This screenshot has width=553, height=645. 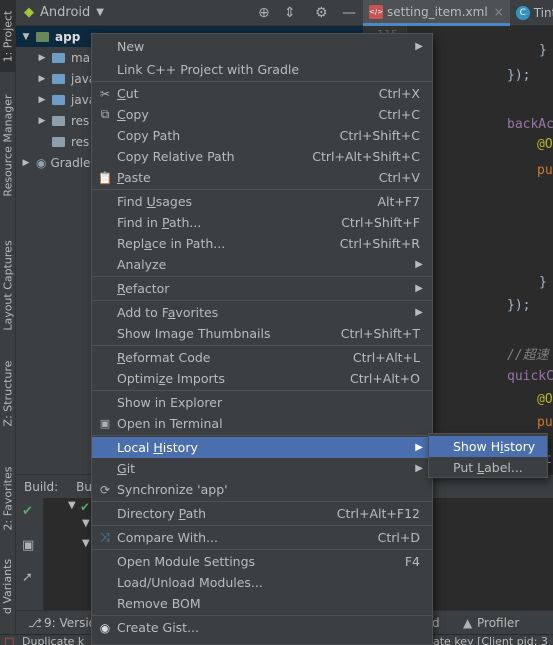 What do you see at coordinates (29, 12) in the screenshot?
I see `android-icon: ◆` at bounding box center [29, 12].